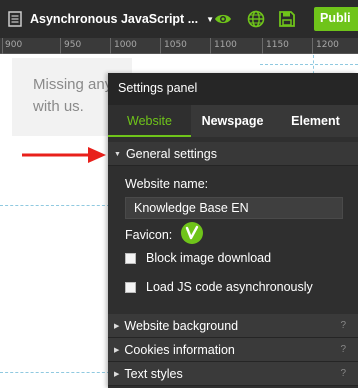  I want to click on section-label: Text styles, so click(153, 374).